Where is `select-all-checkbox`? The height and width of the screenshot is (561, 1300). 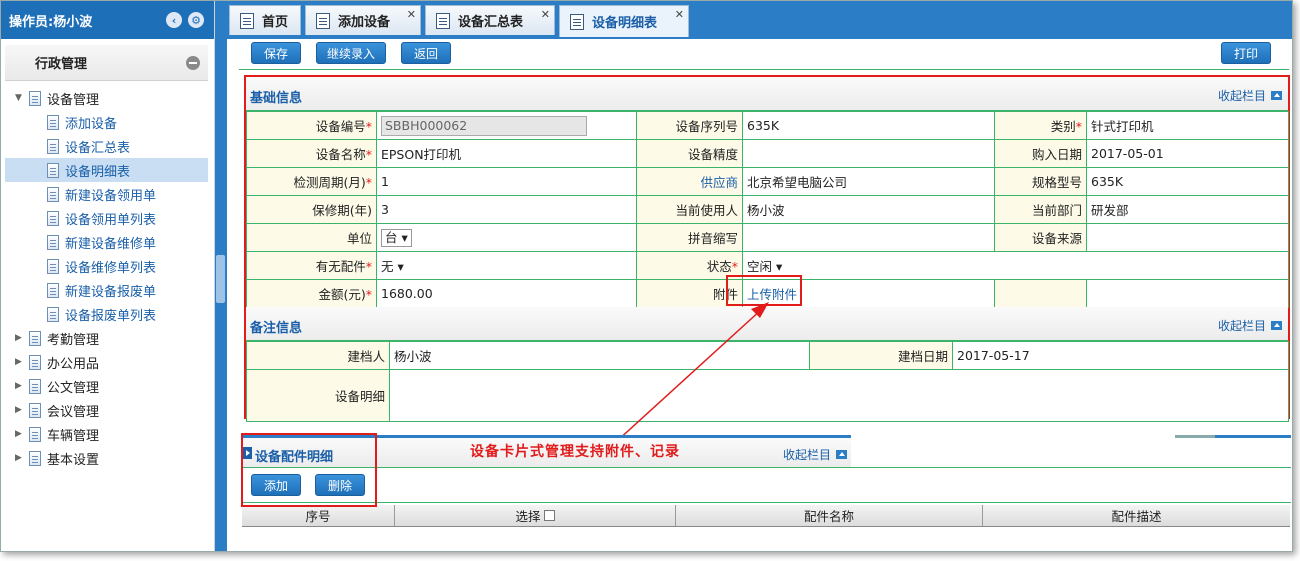 select-all-checkbox is located at coordinates (549, 515).